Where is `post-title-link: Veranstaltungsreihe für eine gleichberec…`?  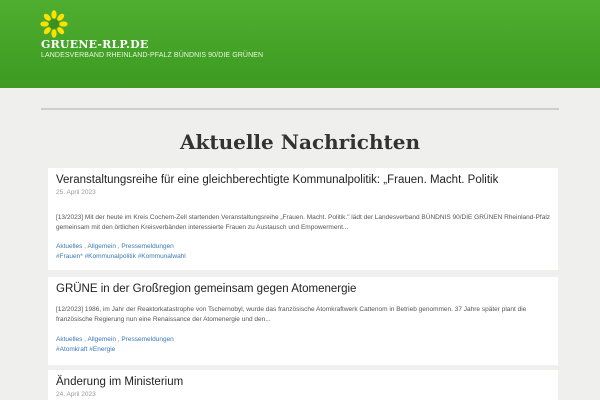
post-title-link: Veranstaltungsreihe für eine gleichberec… is located at coordinates (277, 180).